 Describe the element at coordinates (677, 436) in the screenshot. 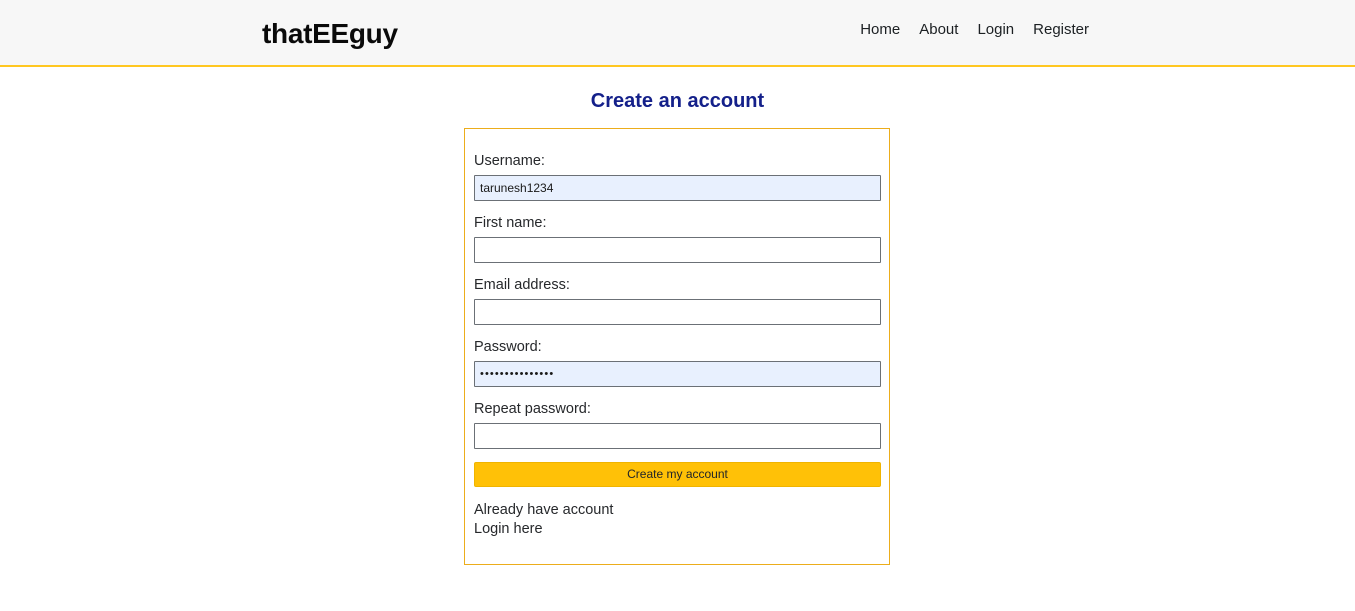

I see `repeat-password-input` at that location.